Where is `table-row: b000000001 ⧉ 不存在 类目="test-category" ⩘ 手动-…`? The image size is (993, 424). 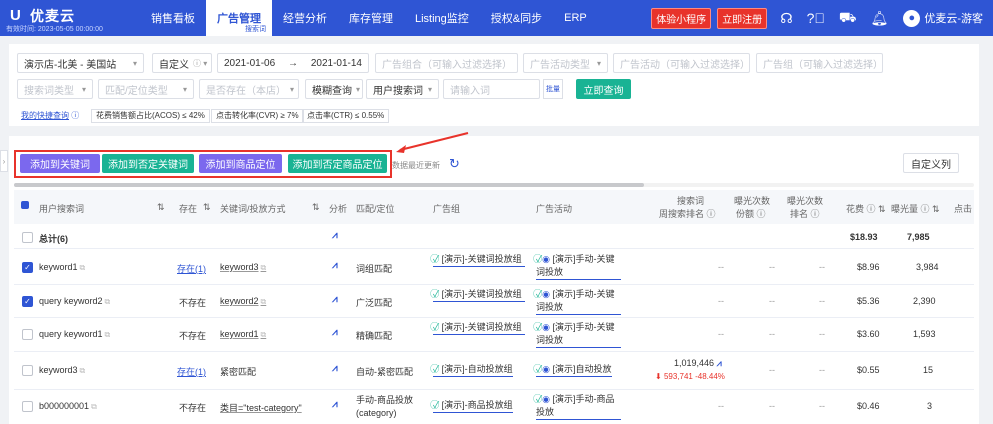
table-row: b000000001 ⧉ 不存在 类目="test-category" ⩘ 手动-… is located at coordinates (494, 407).